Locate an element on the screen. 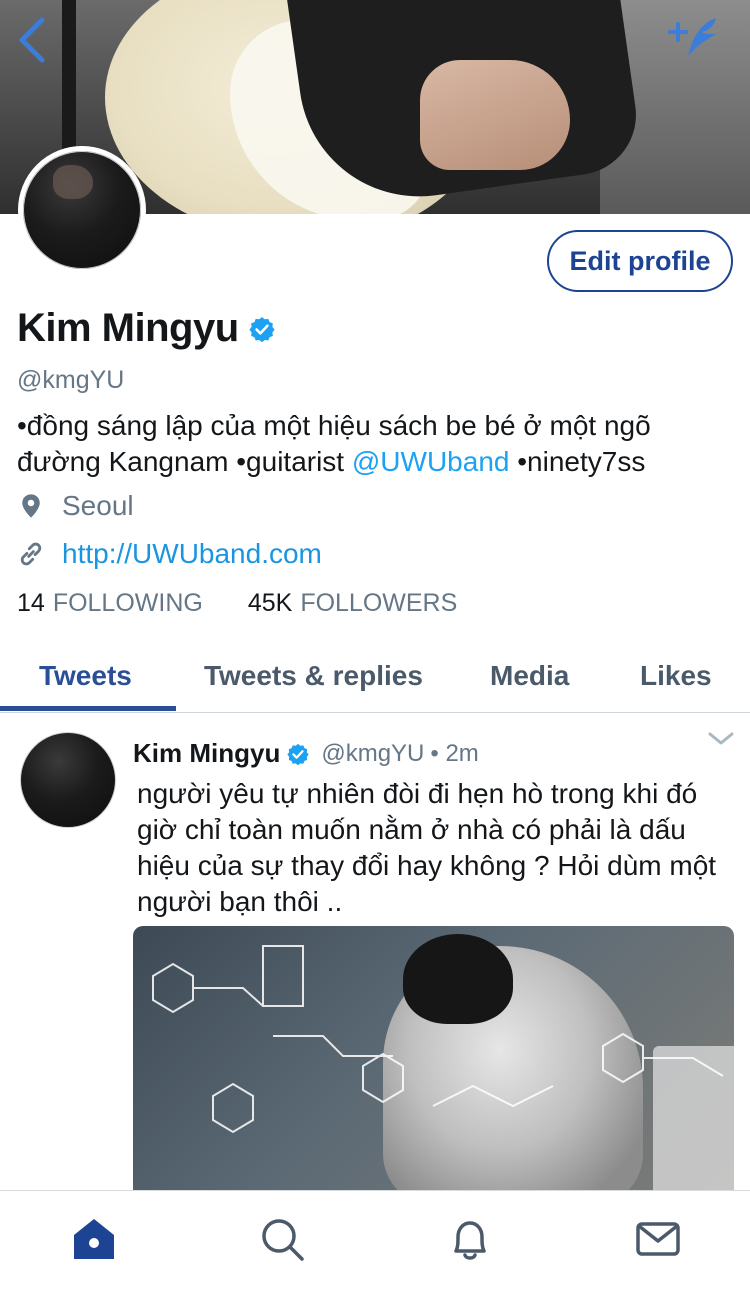 This screenshot has width=750, height=1289. edit-profile-button: Edit profile is located at coordinates (640, 261).